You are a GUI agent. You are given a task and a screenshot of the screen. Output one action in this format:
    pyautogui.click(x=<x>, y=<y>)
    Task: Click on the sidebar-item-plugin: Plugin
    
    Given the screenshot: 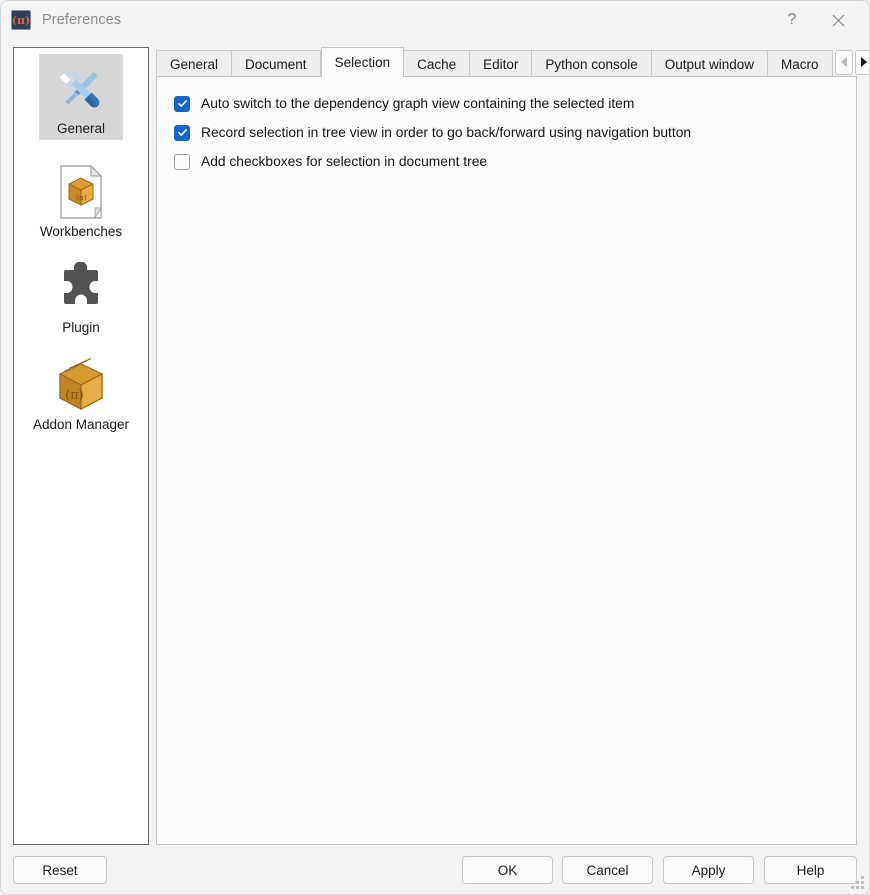 What is the action you would take?
    pyautogui.click(x=81, y=295)
    